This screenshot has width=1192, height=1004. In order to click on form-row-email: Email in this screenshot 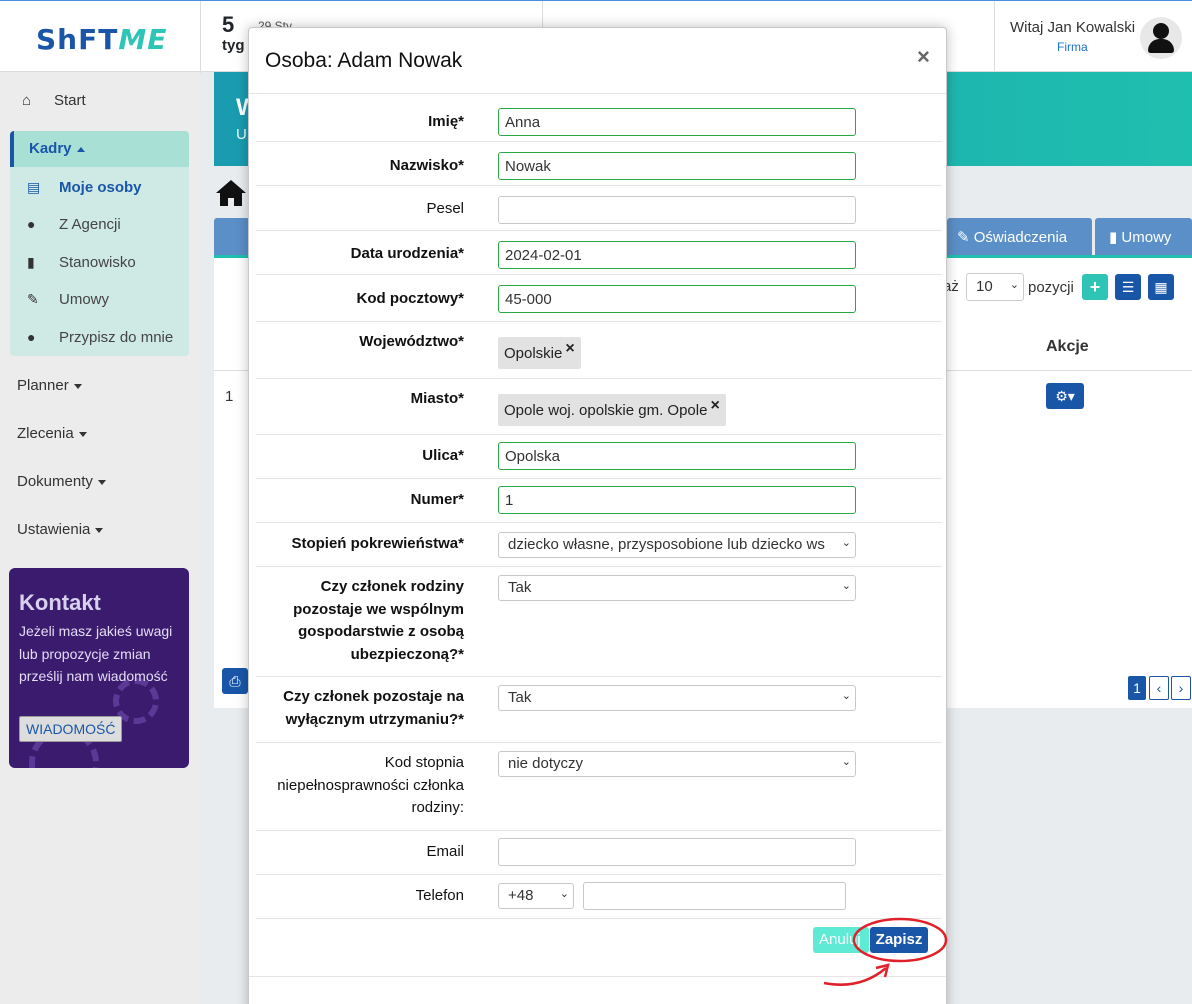, I will do `click(599, 853)`.